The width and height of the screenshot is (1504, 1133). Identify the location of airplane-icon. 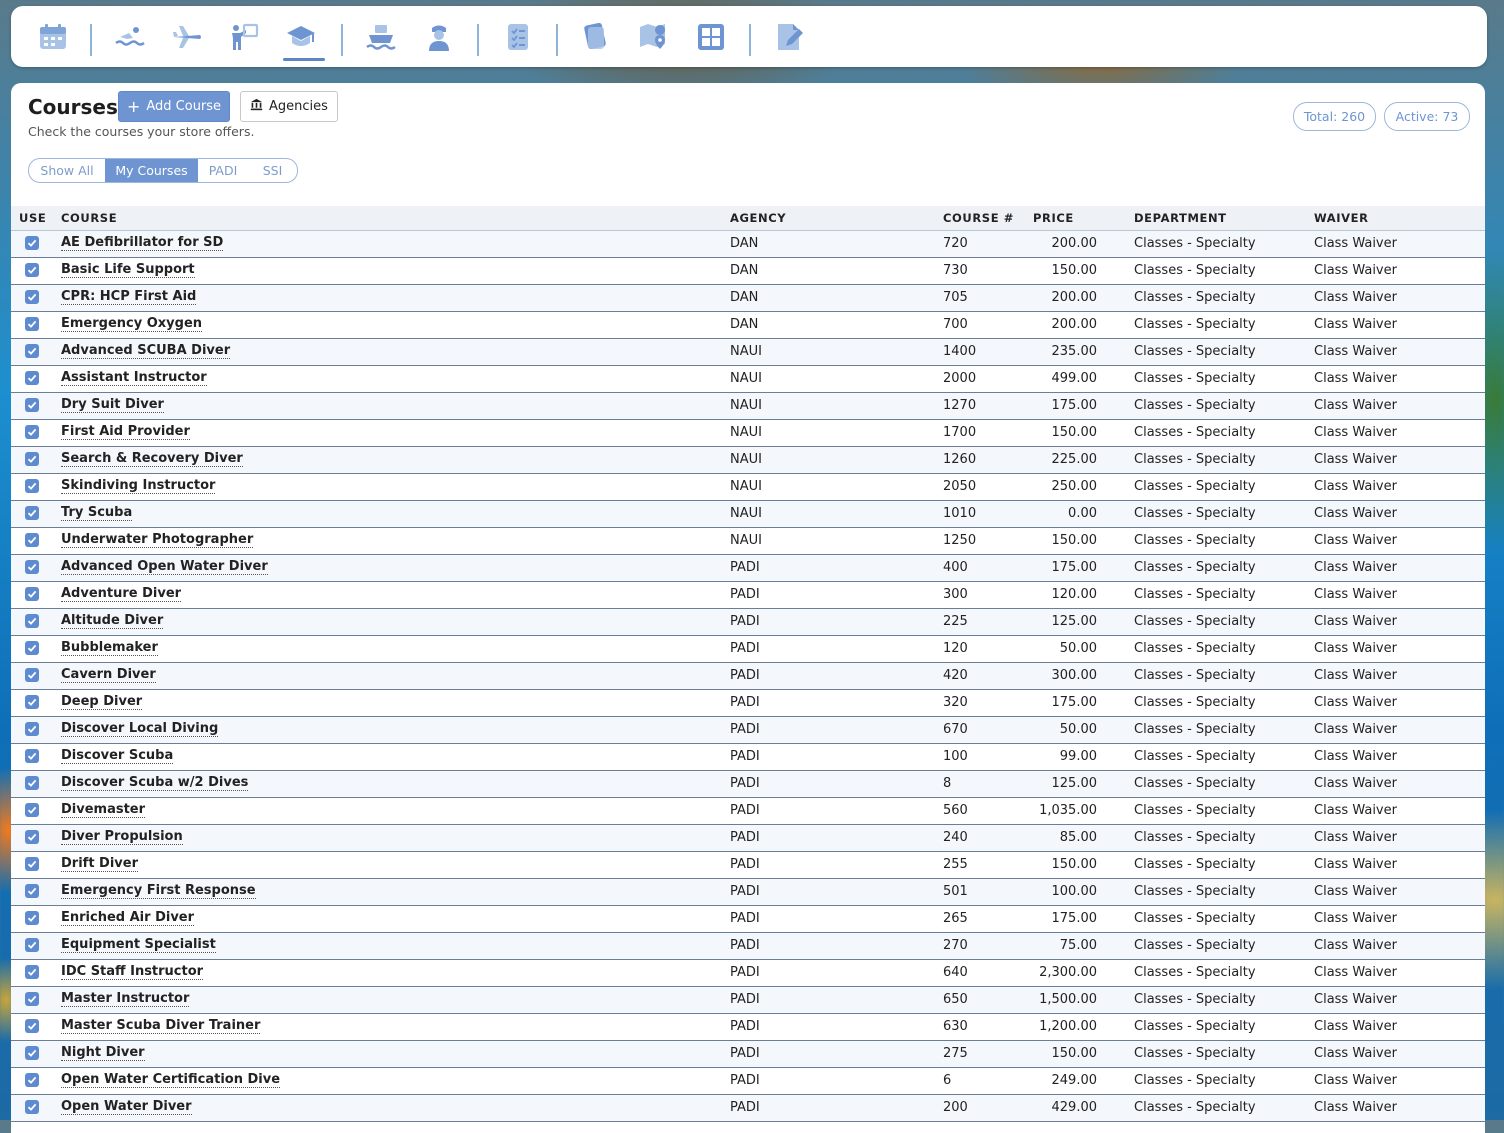
(187, 37).